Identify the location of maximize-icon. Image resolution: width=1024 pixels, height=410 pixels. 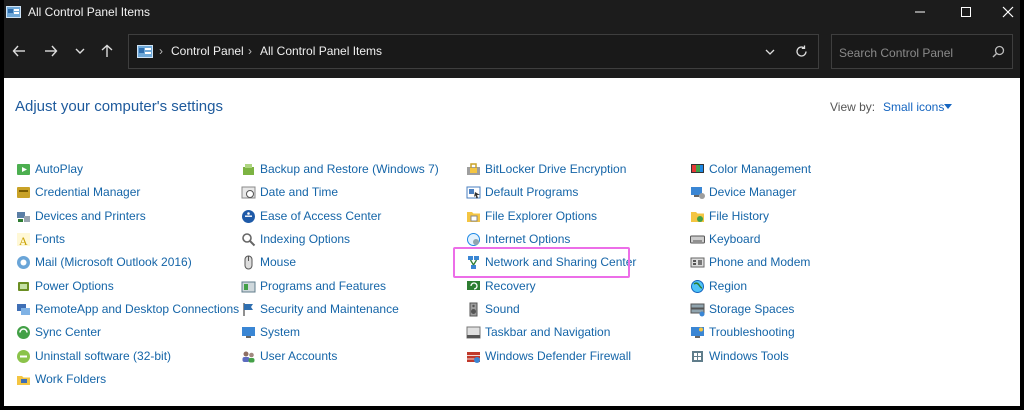
(966, 12).